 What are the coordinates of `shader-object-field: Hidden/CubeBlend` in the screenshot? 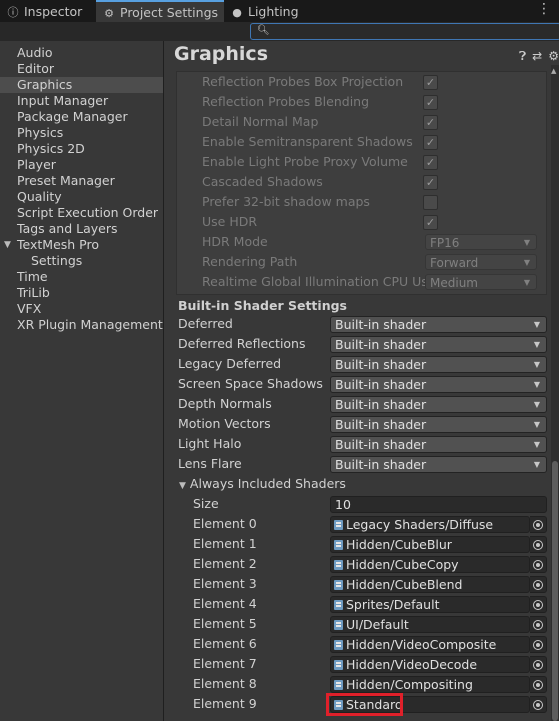 It's located at (430, 584).